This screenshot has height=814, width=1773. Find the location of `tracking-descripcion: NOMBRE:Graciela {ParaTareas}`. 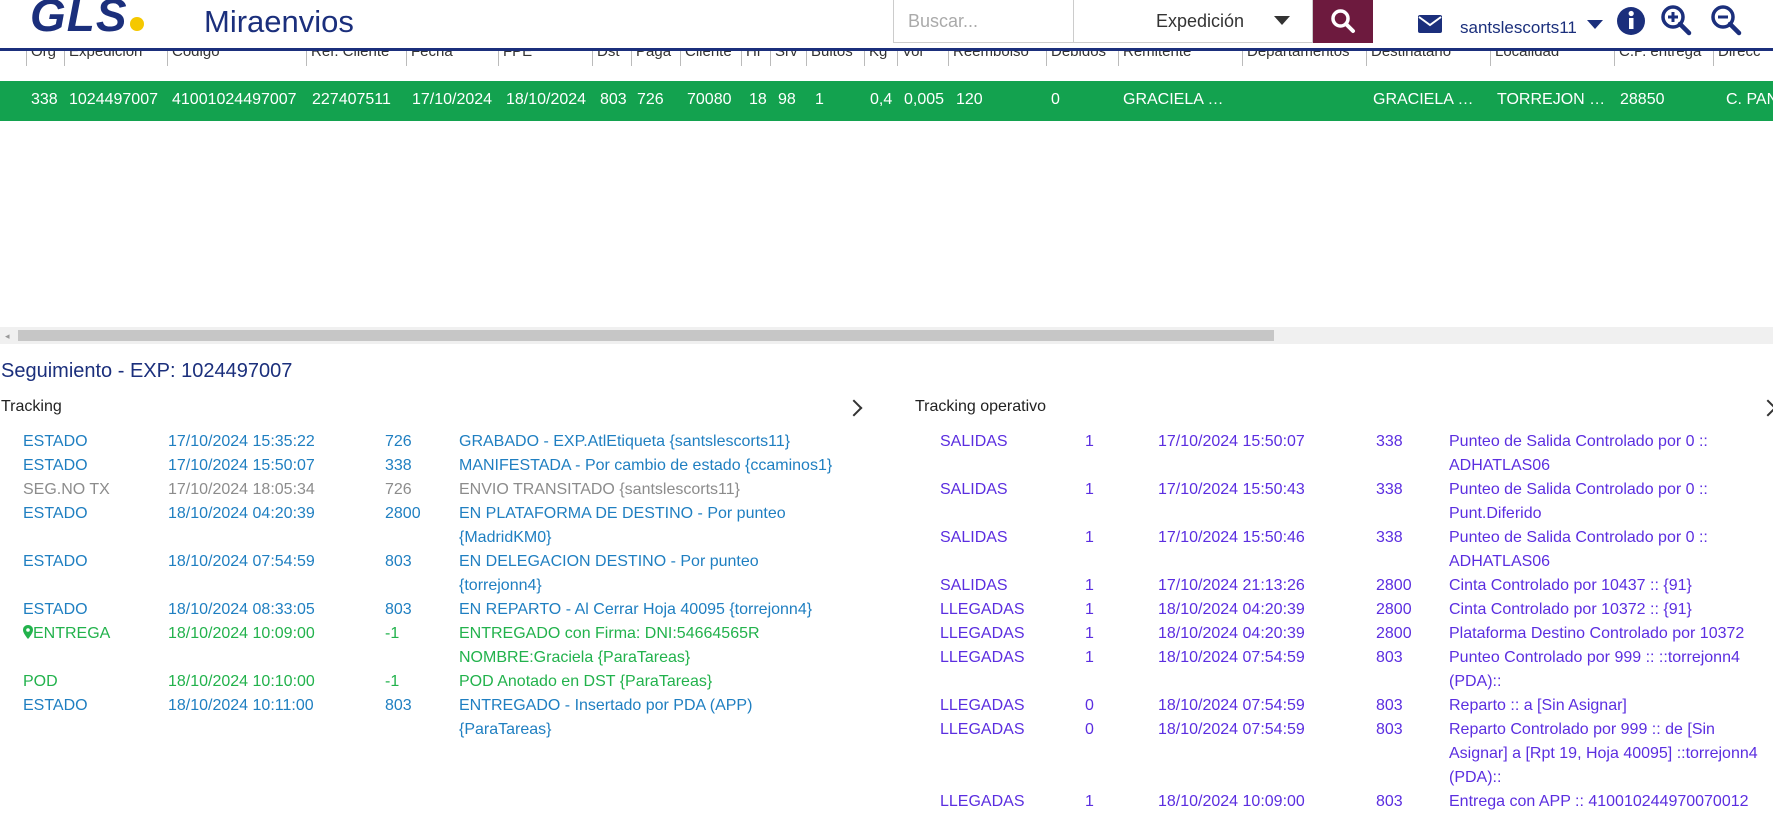

tracking-descripcion: NOMBRE:Graciela {ParaTareas} is located at coordinates (575, 657).